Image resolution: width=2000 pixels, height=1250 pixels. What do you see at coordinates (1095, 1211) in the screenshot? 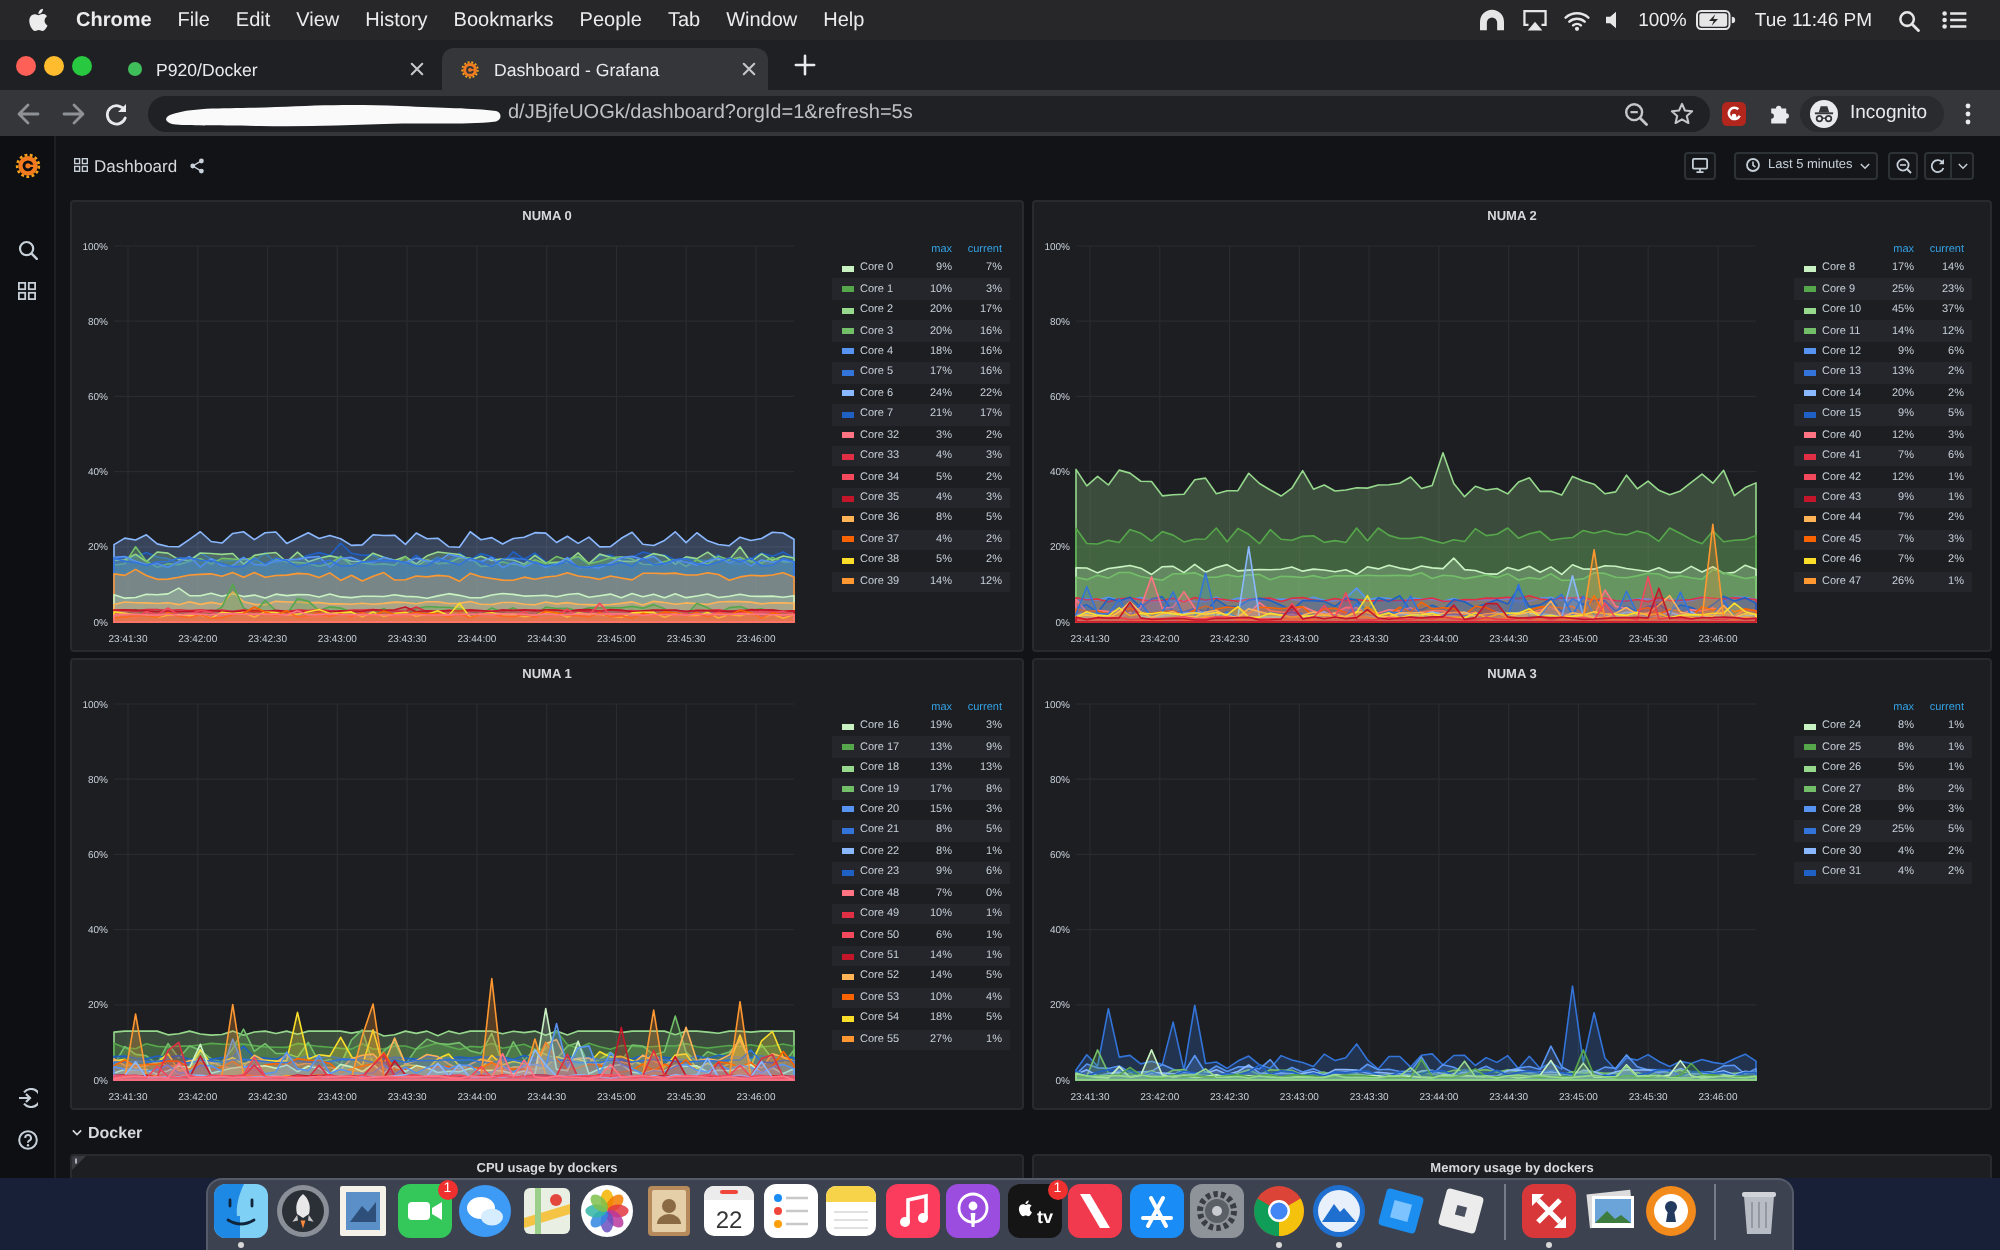
I see `diagonal-stripe-icon` at bounding box center [1095, 1211].